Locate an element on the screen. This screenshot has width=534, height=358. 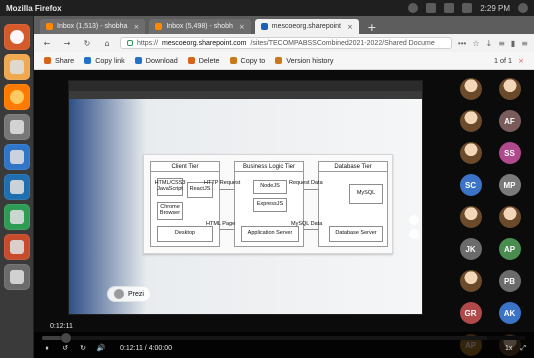
tab-inbox-5498: Inbox (5,498) - shobh × is located at coordinates (200, 26).